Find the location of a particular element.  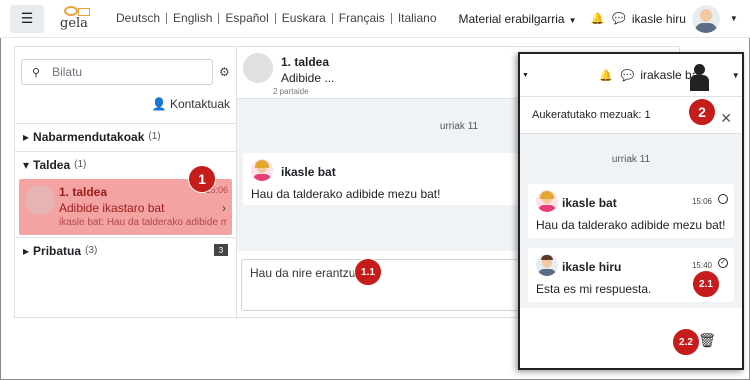

callout-marker: 1.1 is located at coordinates (368, 272).